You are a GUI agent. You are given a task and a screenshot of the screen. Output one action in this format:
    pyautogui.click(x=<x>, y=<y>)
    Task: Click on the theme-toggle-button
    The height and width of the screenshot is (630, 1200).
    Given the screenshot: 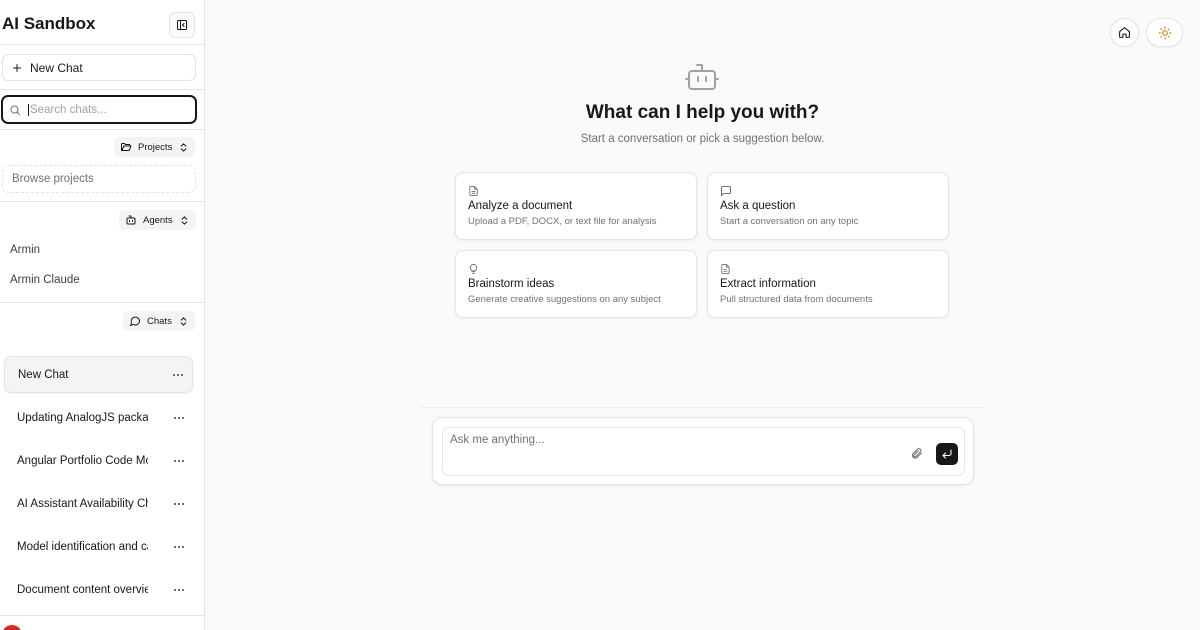 What is the action you would take?
    pyautogui.click(x=1164, y=32)
    